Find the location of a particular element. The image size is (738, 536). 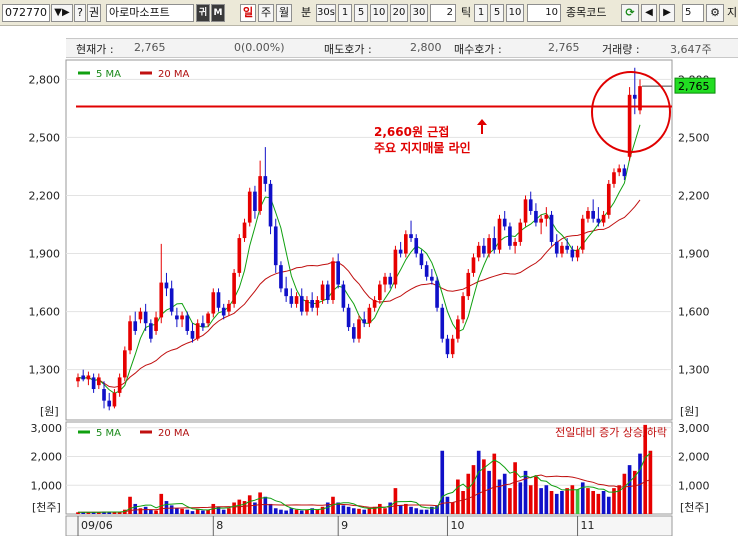

tick-label: 틱 is located at coordinates (466, 12).